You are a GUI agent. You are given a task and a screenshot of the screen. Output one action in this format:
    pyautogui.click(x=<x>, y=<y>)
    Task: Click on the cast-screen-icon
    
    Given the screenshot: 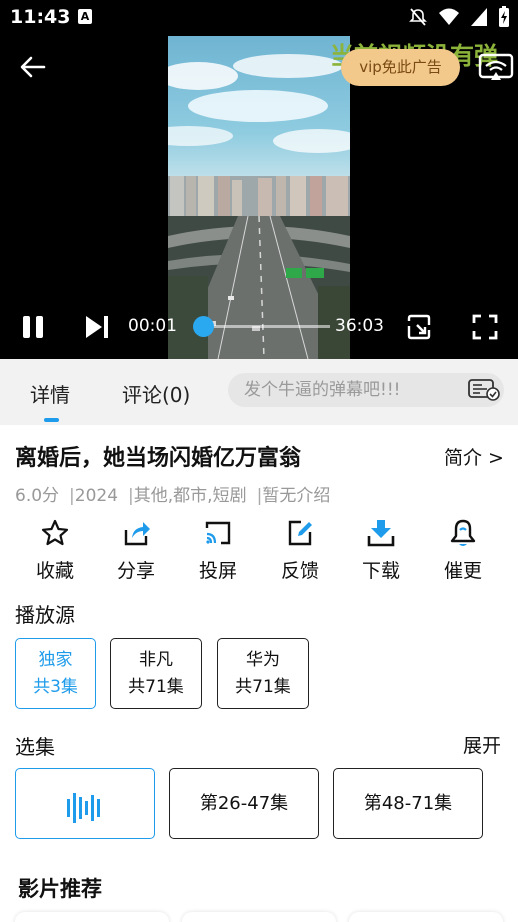 What is the action you would take?
    pyautogui.click(x=496, y=67)
    